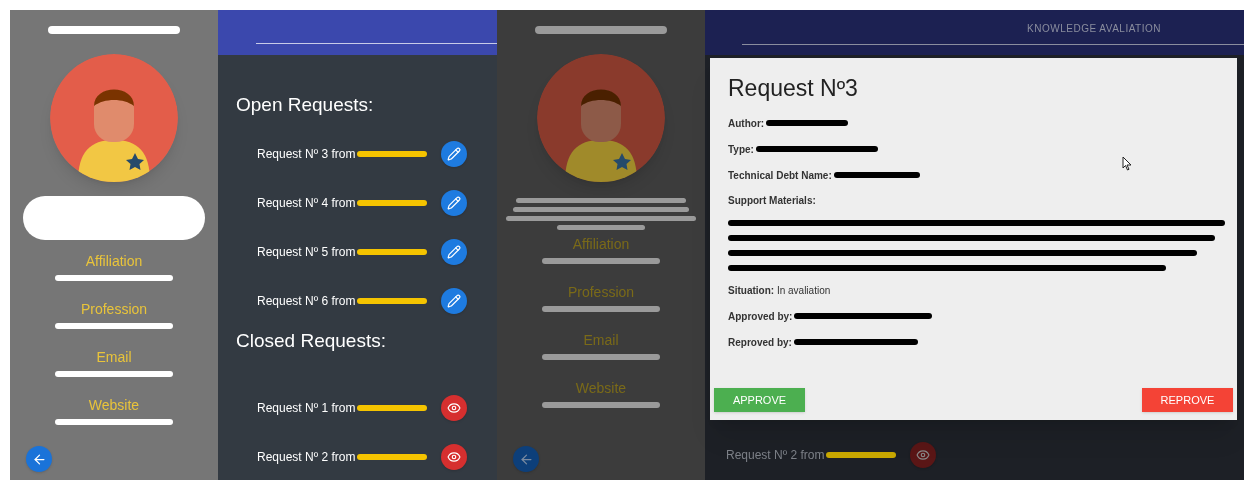 Image resolution: width=1244 pixels, height=480 pixels. Describe the element at coordinates (306, 408) in the screenshot. I see `request-label: Request Nº 1 from` at that location.